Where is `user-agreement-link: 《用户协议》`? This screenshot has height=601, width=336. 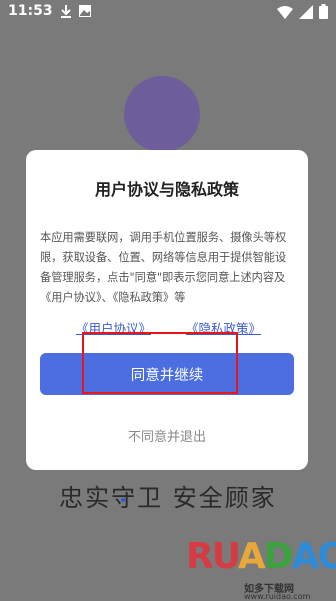
user-agreement-link: 《用户协议》 is located at coordinates (113, 327).